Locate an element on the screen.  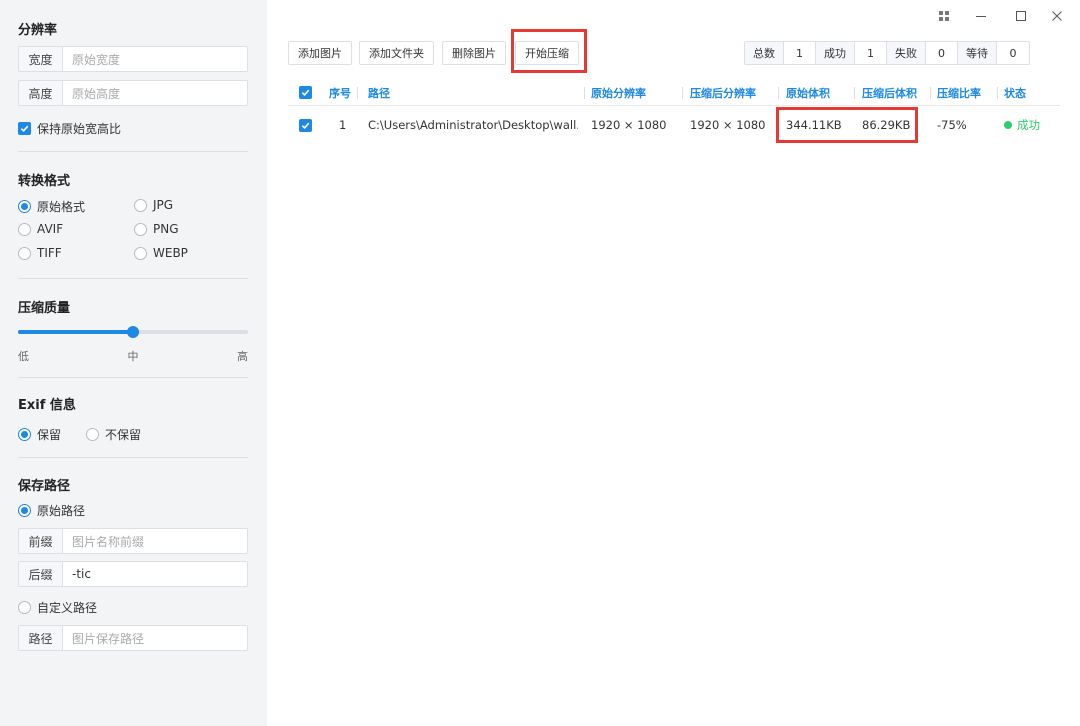
format-radio-webp: WEBP is located at coordinates (161, 253).